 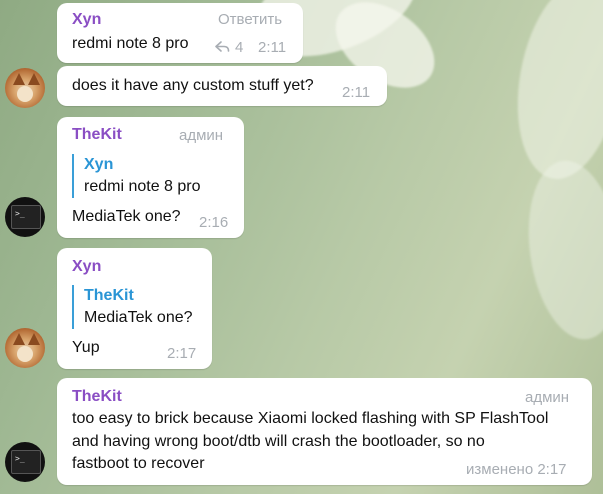 I want to click on message-time: 2:16, so click(x=214, y=222).